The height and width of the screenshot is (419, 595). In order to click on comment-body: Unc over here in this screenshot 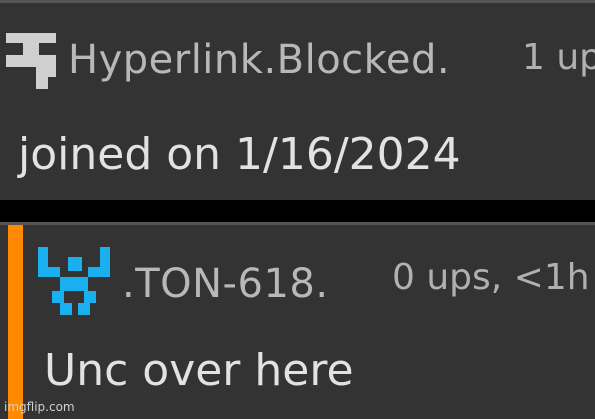, I will do `click(199, 370)`.